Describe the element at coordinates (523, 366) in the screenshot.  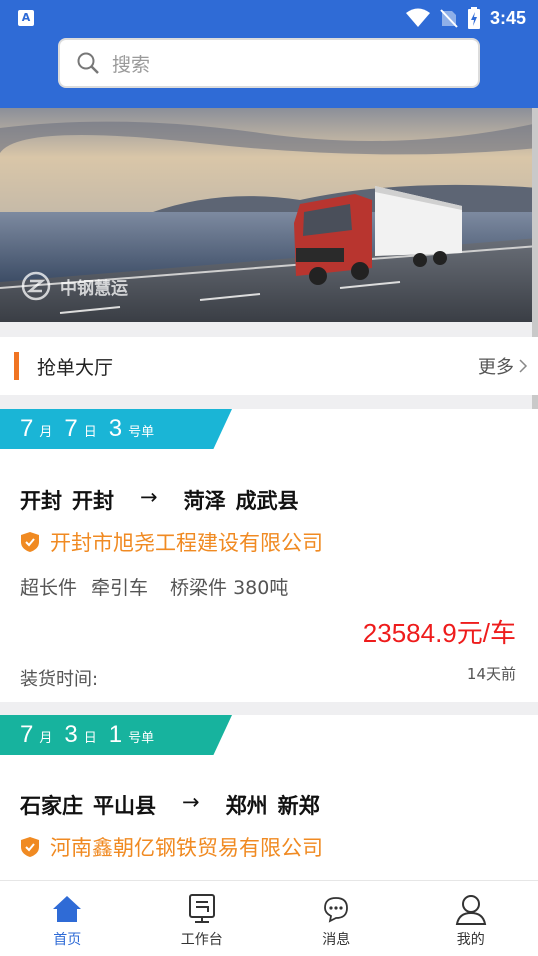
I see `chevron-right-icon` at that location.